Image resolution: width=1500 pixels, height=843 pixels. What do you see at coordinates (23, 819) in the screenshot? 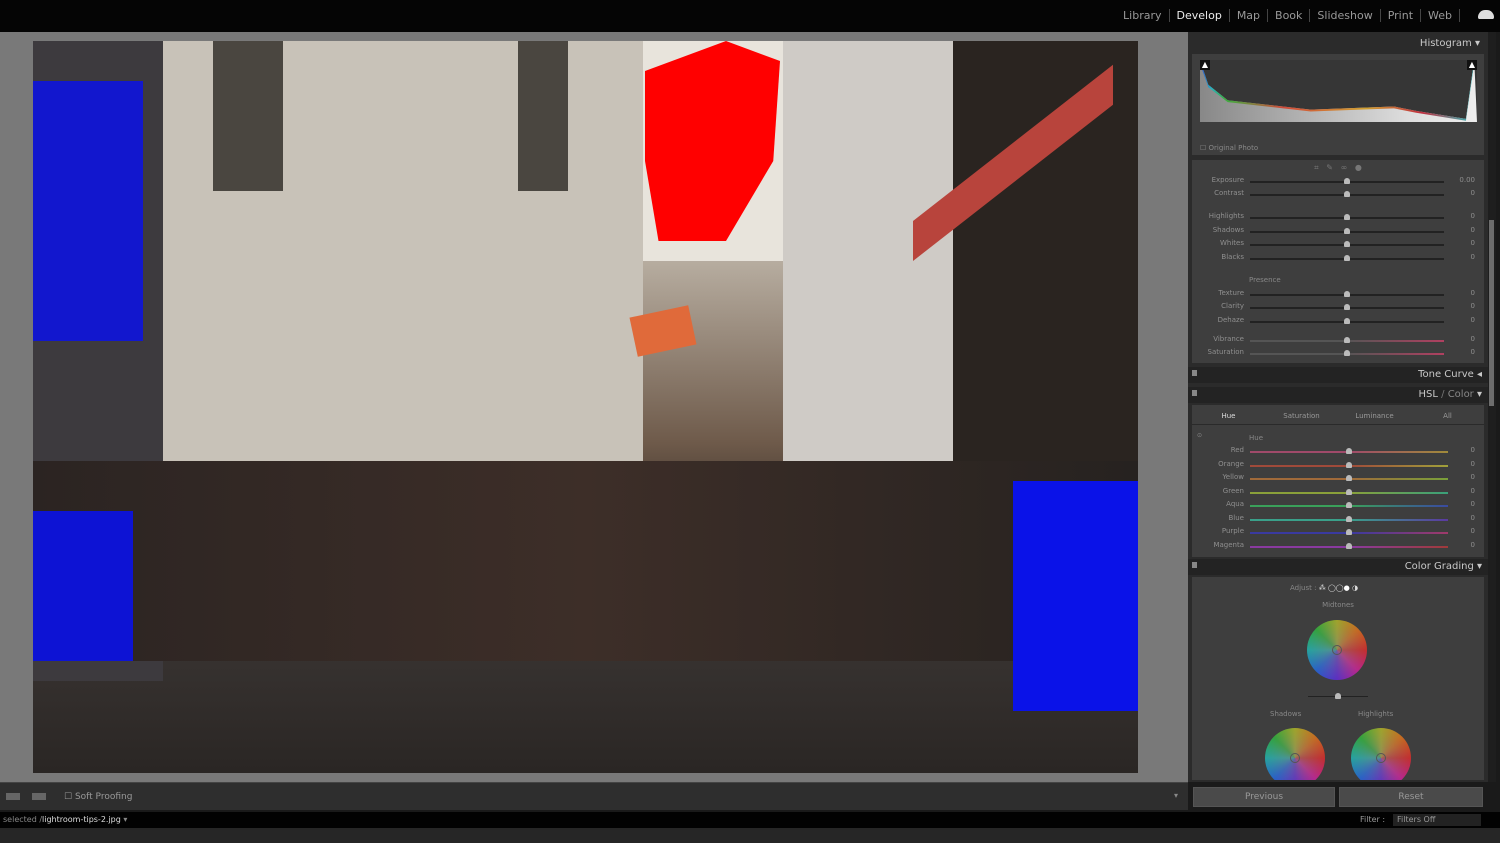
I see `selection-info: selected /` at bounding box center [23, 819].